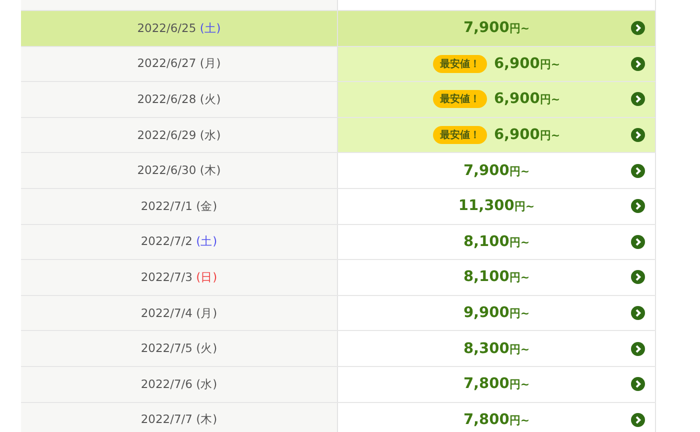 The width and height of the screenshot is (700, 432). Describe the element at coordinates (338, 314) in the screenshot. I see `date-row: 2022/7/4 (月) 9,900円~` at that location.